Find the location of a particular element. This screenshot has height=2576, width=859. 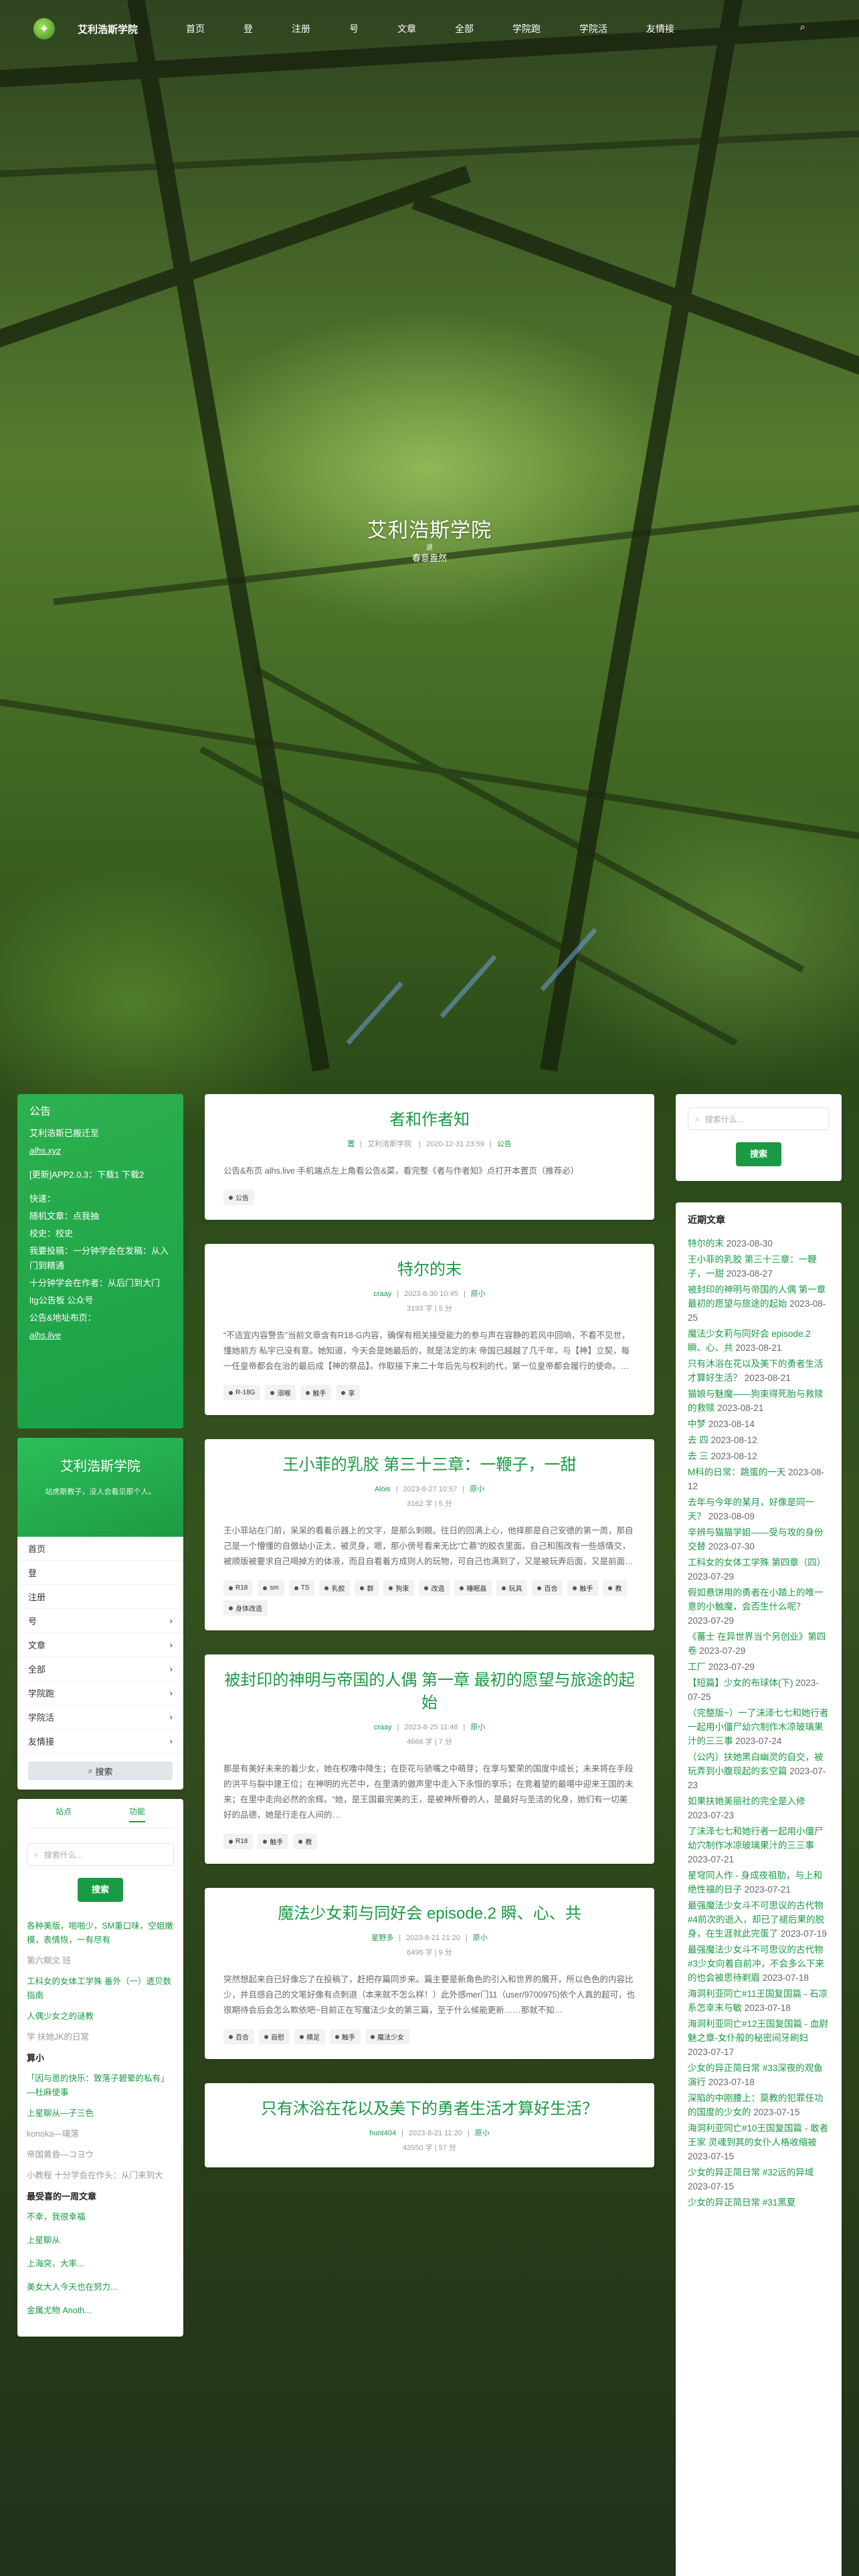

nav-all: 全部 is located at coordinates (465, 28).